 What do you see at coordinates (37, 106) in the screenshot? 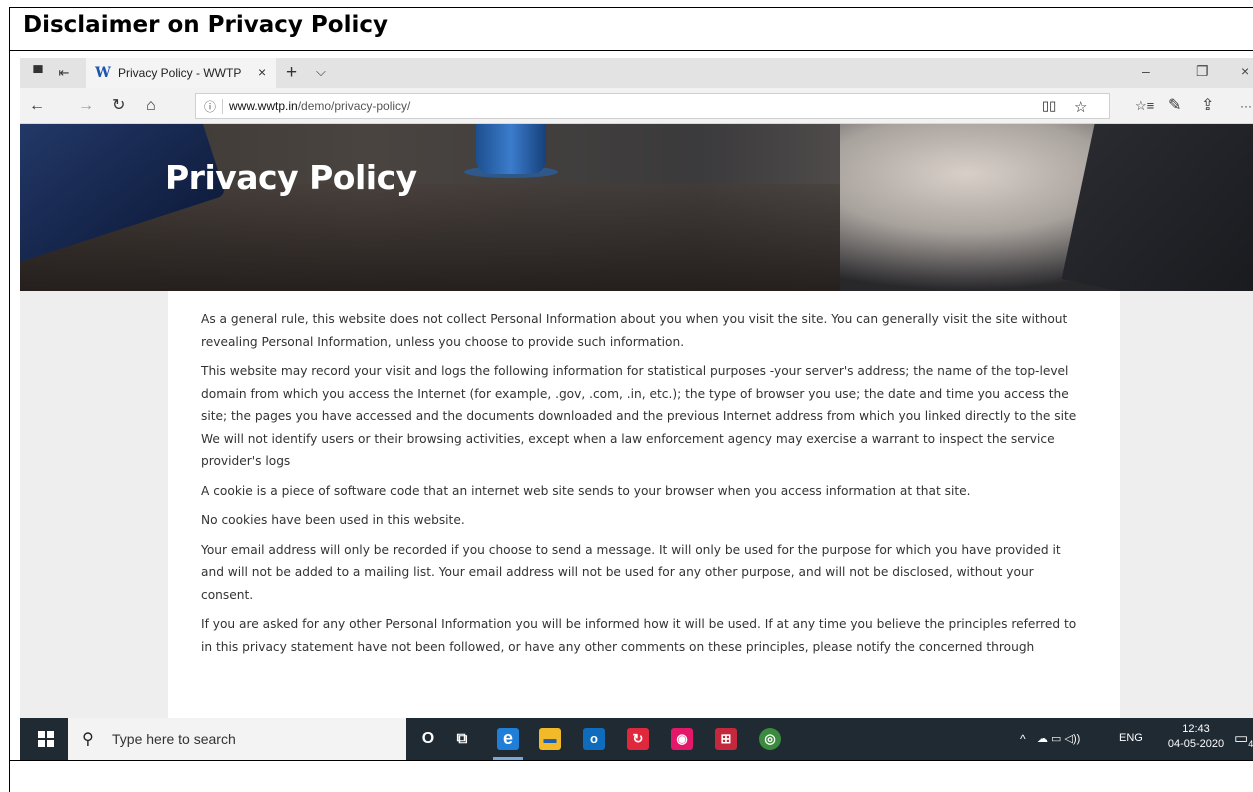
I see `back-arrow-icon: ←` at bounding box center [37, 106].